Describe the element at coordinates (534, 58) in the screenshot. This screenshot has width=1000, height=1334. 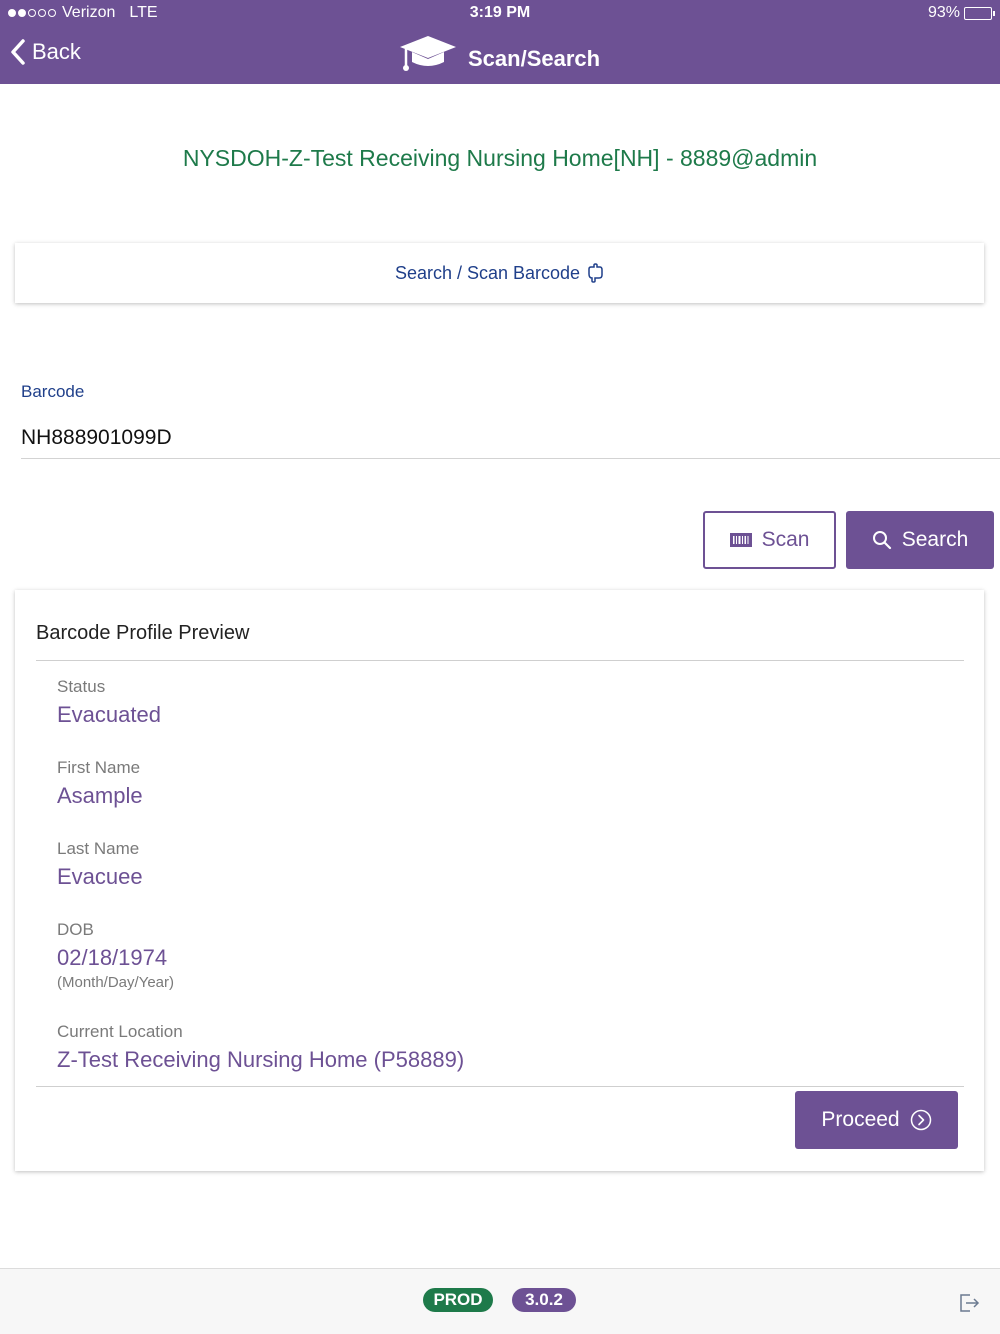
I see `page-title: Scan/Search` at that location.